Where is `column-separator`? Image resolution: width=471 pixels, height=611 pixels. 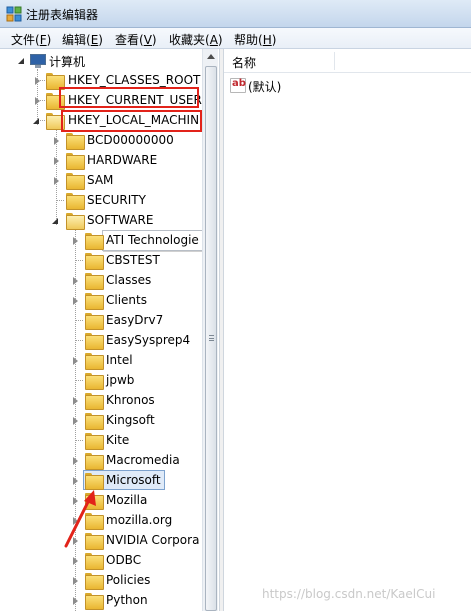
column-separator is located at coordinates (334, 61).